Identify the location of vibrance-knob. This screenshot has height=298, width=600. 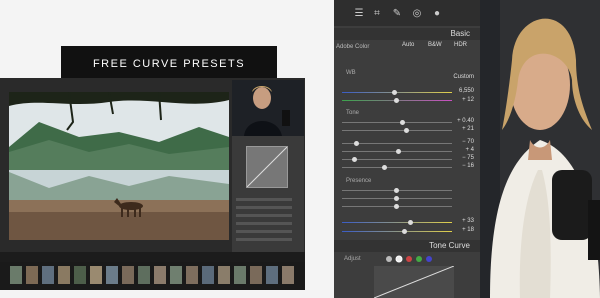
(410, 222).